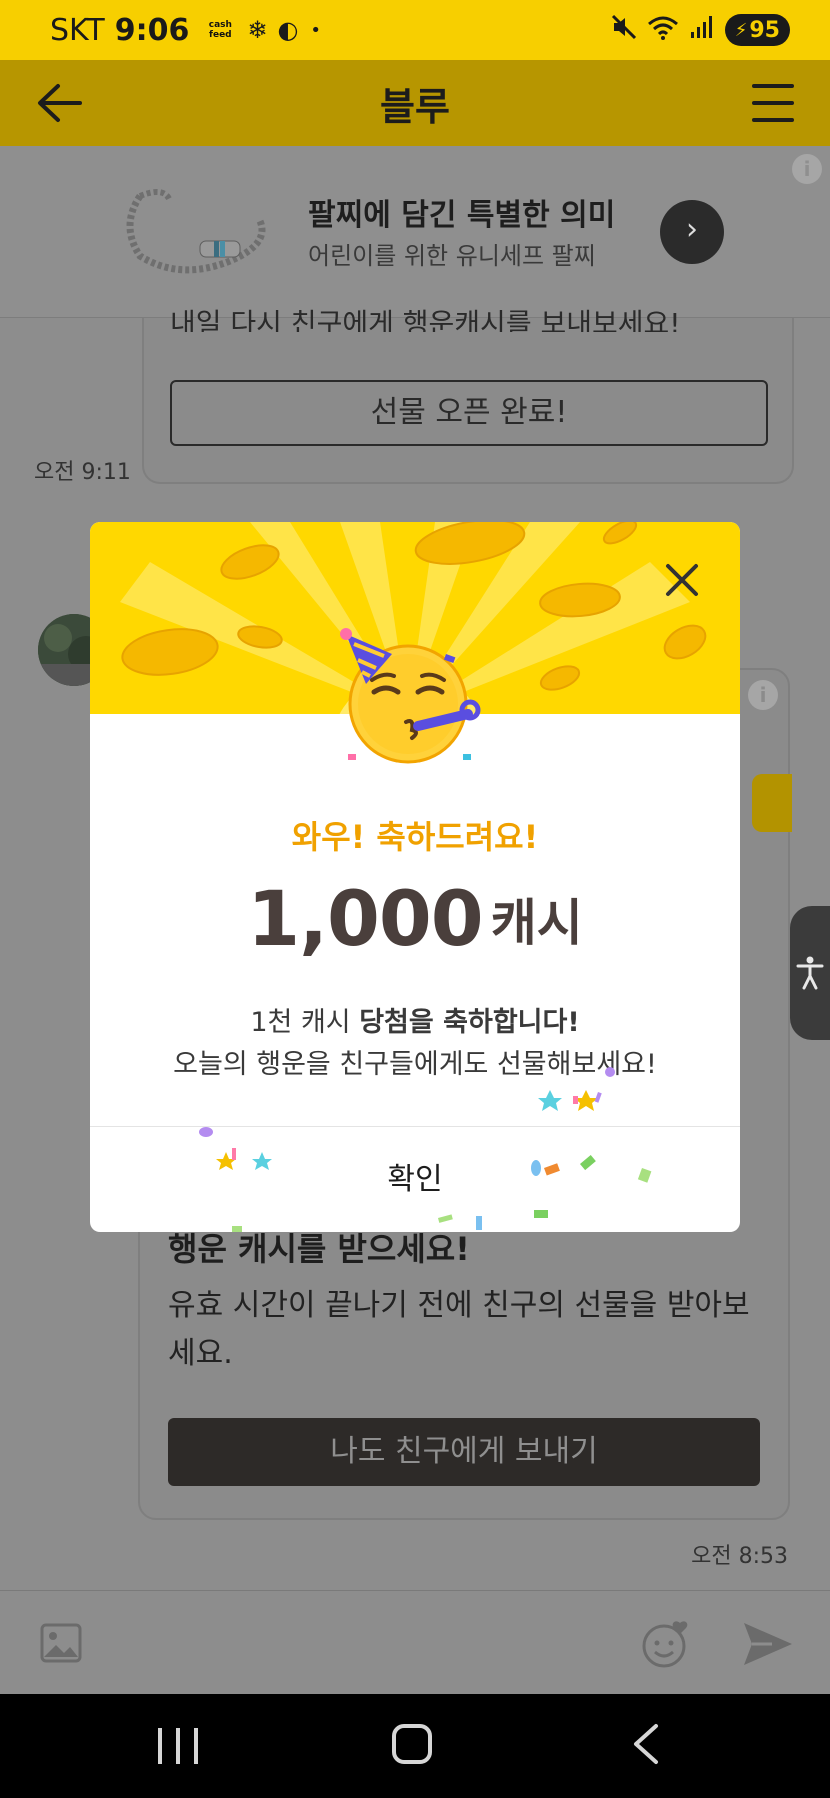  What do you see at coordinates (682, 580) in the screenshot?
I see `close-icon` at bounding box center [682, 580].